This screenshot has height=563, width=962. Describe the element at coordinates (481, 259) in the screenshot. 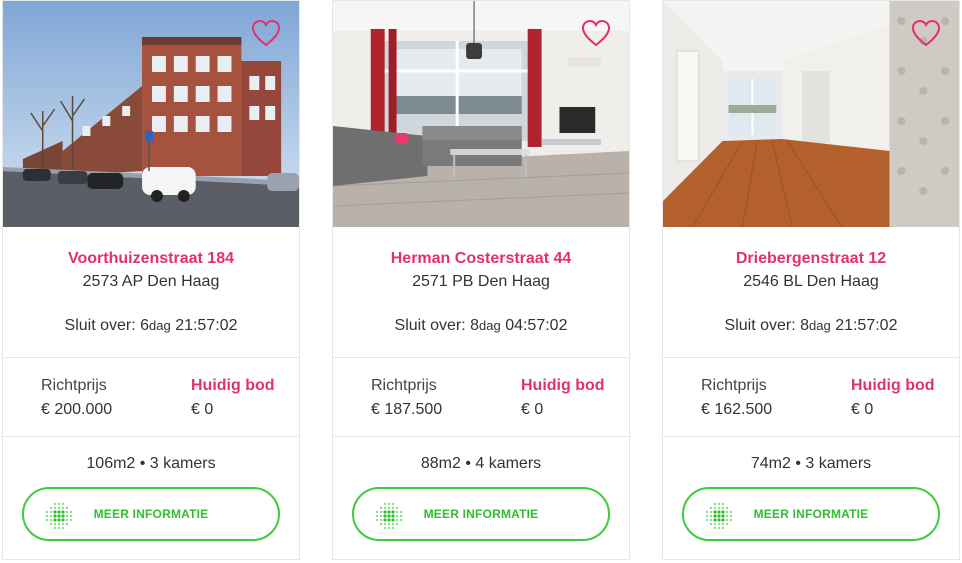

I see `listing-street: Herman Costerstraat 44` at that location.